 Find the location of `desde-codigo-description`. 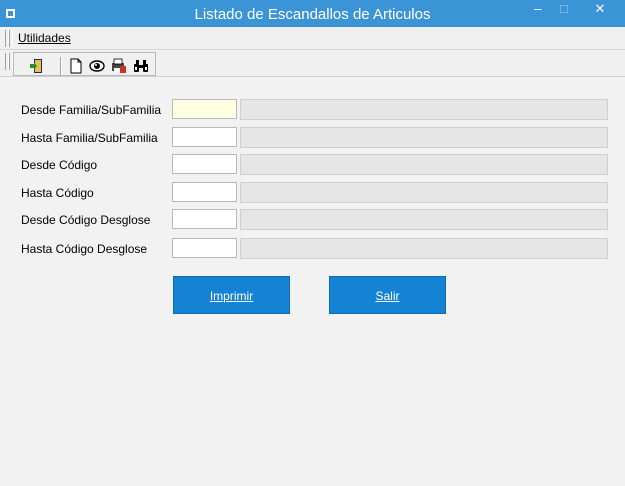

desde-codigo-description is located at coordinates (424, 164).